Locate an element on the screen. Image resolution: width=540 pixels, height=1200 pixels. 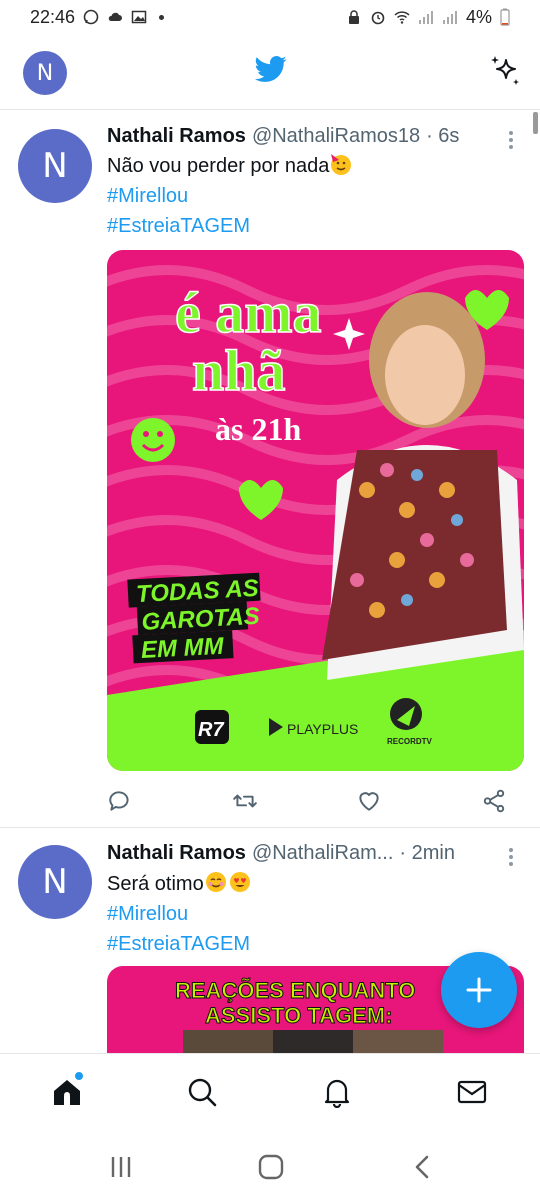
compose-tweet-button is located at coordinates (479, 990).